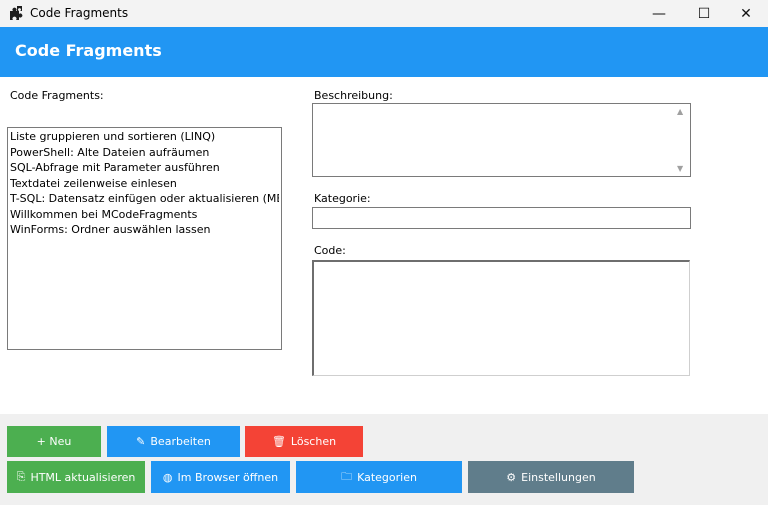 The width and height of the screenshot is (768, 505). Describe the element at coordinates (387, 477) in the screenshot. I see `categories-label: Kategorien` at that location.